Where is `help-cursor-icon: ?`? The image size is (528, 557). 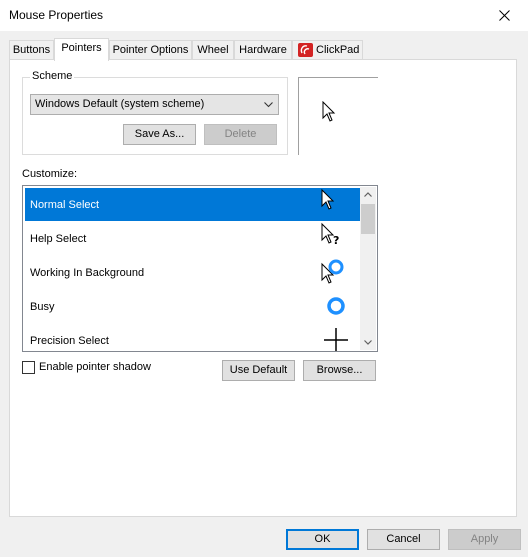
help-cursor-icon: ? is located at coordinates (330, 234).